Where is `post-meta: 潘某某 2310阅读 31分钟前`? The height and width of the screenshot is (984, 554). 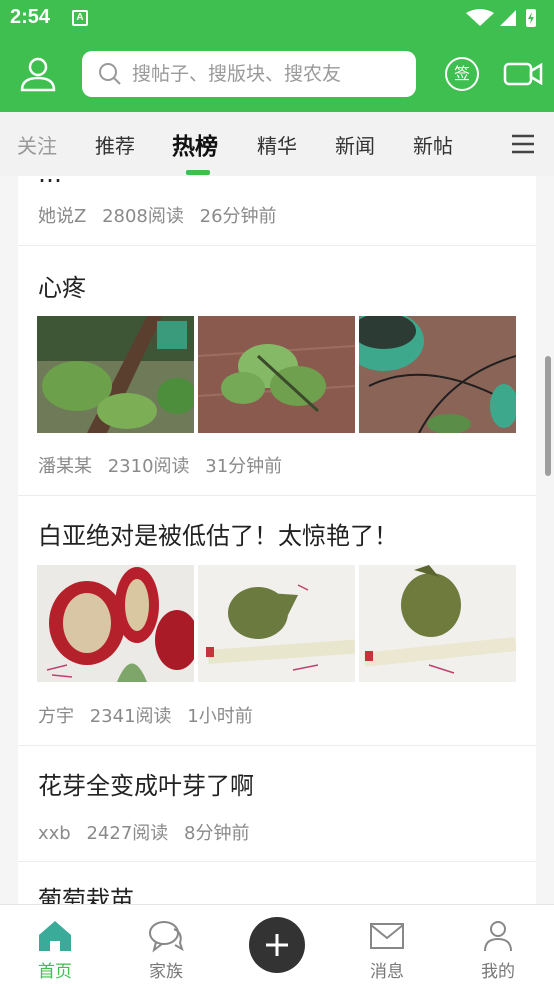
post-meta: 潘某某 2310阅读 31分钟前 is located at coordinates (165, 465).